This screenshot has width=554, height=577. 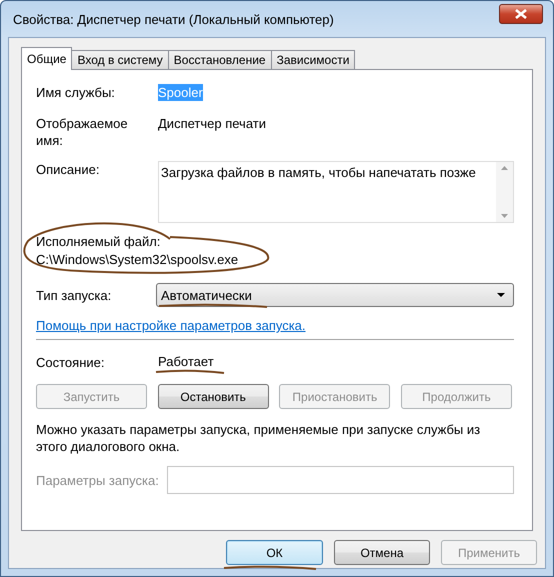 What do you see at coordinates (335, 295) in the screenshot?
I see `startup-type-dropdown: Автоматически` at bounding box center [335, 295].